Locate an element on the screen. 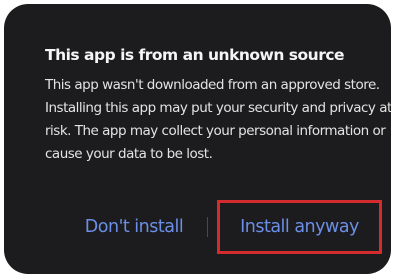 The width and height of the screenshot is (395, 278). dont-install-button: Don't install is located at coordinates (134, 227).